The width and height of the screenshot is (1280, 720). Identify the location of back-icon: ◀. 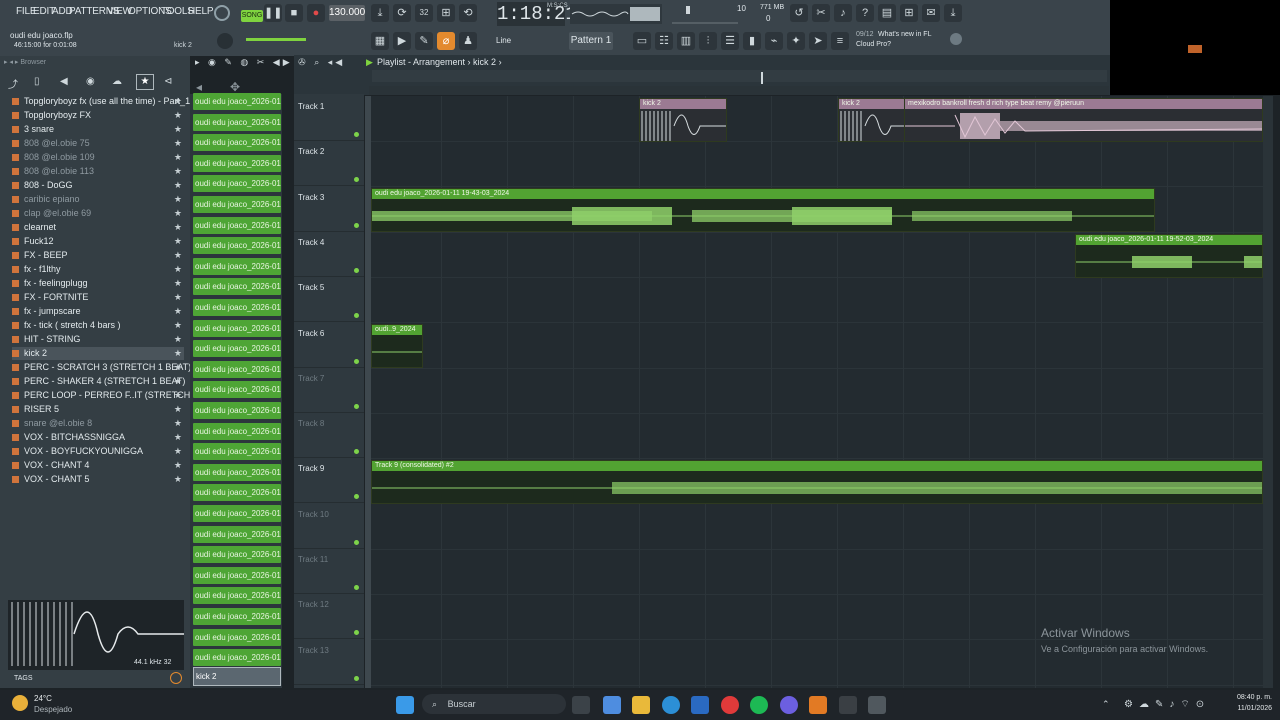
(64, 81).